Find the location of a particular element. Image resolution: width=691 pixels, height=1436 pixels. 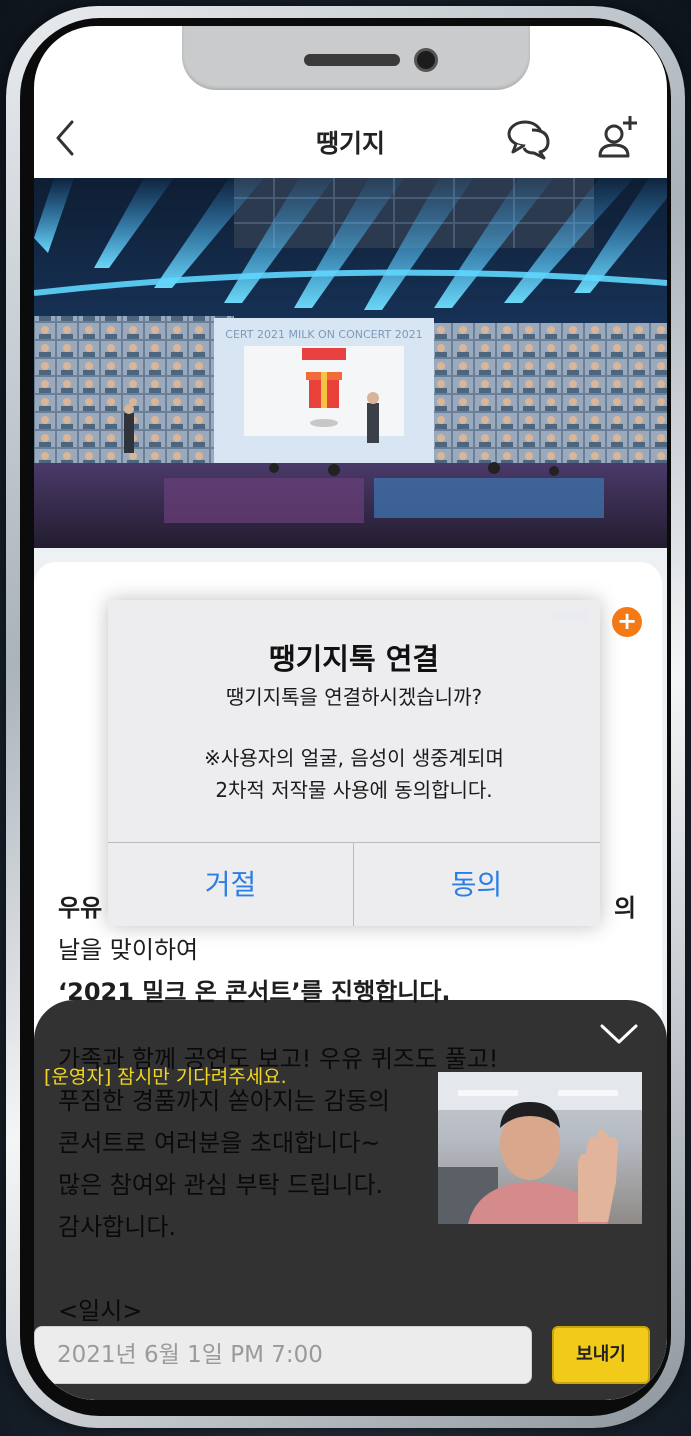

chevron-down-icon is located at coordinates (619, 1034).